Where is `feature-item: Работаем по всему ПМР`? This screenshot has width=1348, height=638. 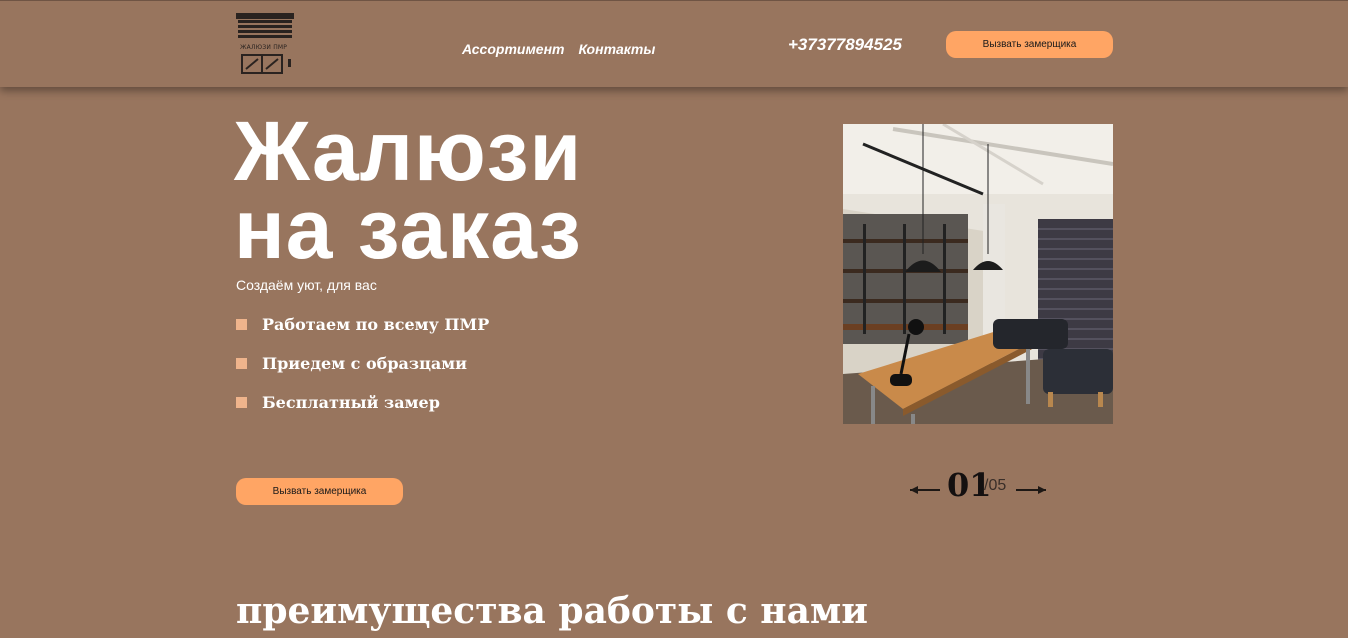 feature-item: Работаем по всему ПМР is located at coordinates (362, 332).